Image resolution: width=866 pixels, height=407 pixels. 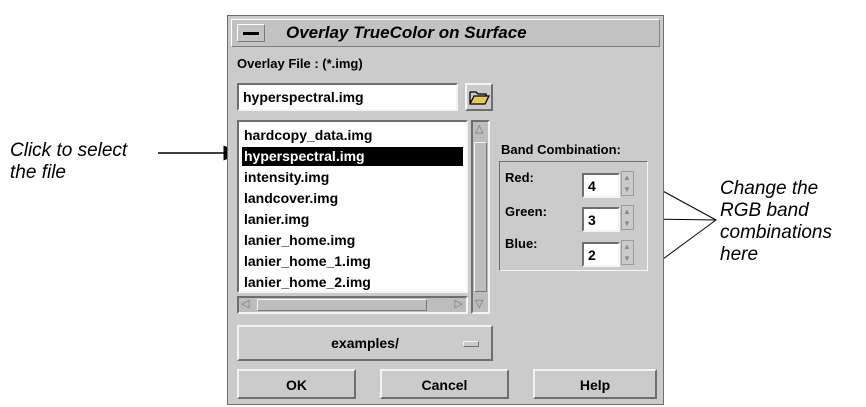 I want to click on band-combination-label: Band Combination:, so click(x=561, y=149).